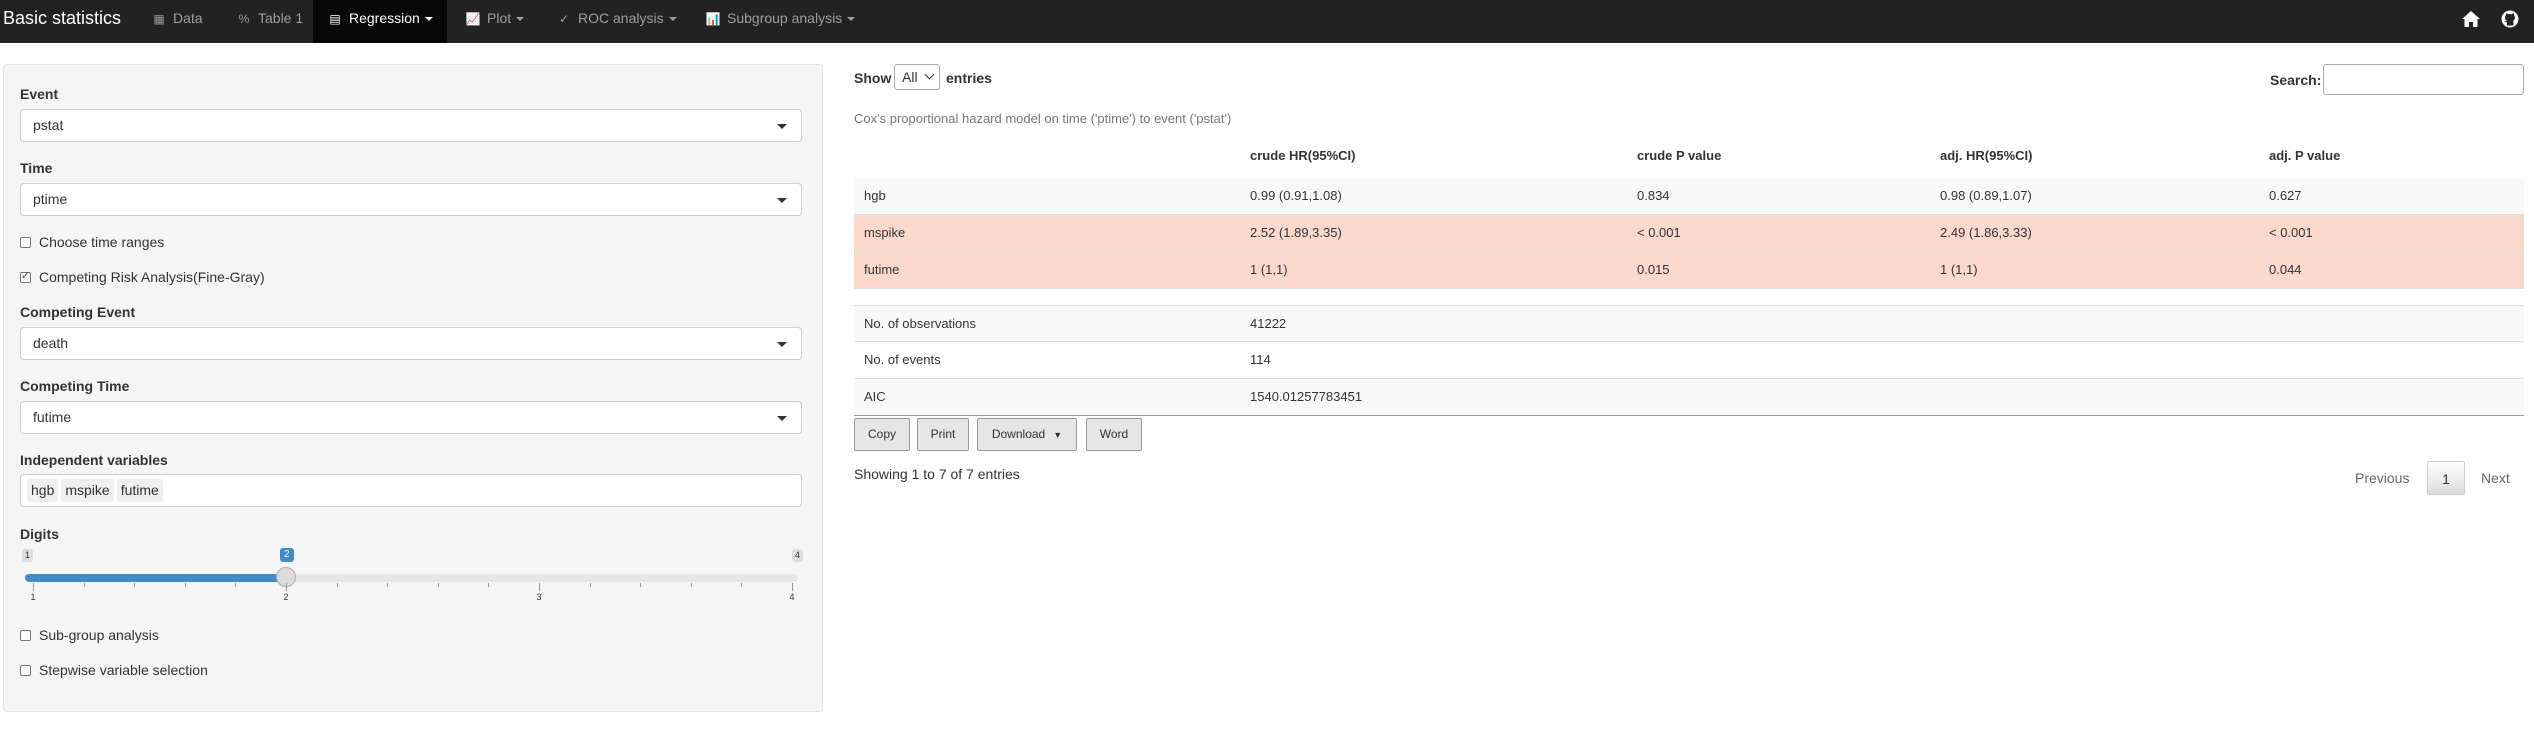 This screenshot has height=736, width=2534. Describe the element at coordinates (1689, 270) in the screenshot. I see `table-row-highlighted: futime 1 (1,1) 0.015 1 (1,1) 0.044` at that location.